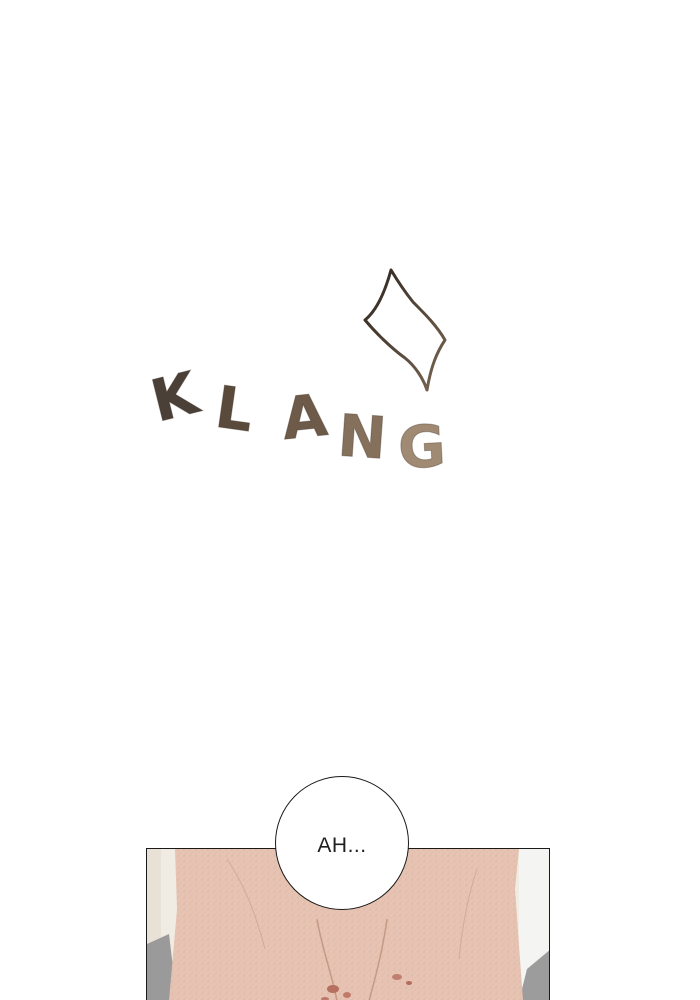 This screenshot has width=700, height=1000. I want to click on sfx-letter-g: G, so click(422, 447).